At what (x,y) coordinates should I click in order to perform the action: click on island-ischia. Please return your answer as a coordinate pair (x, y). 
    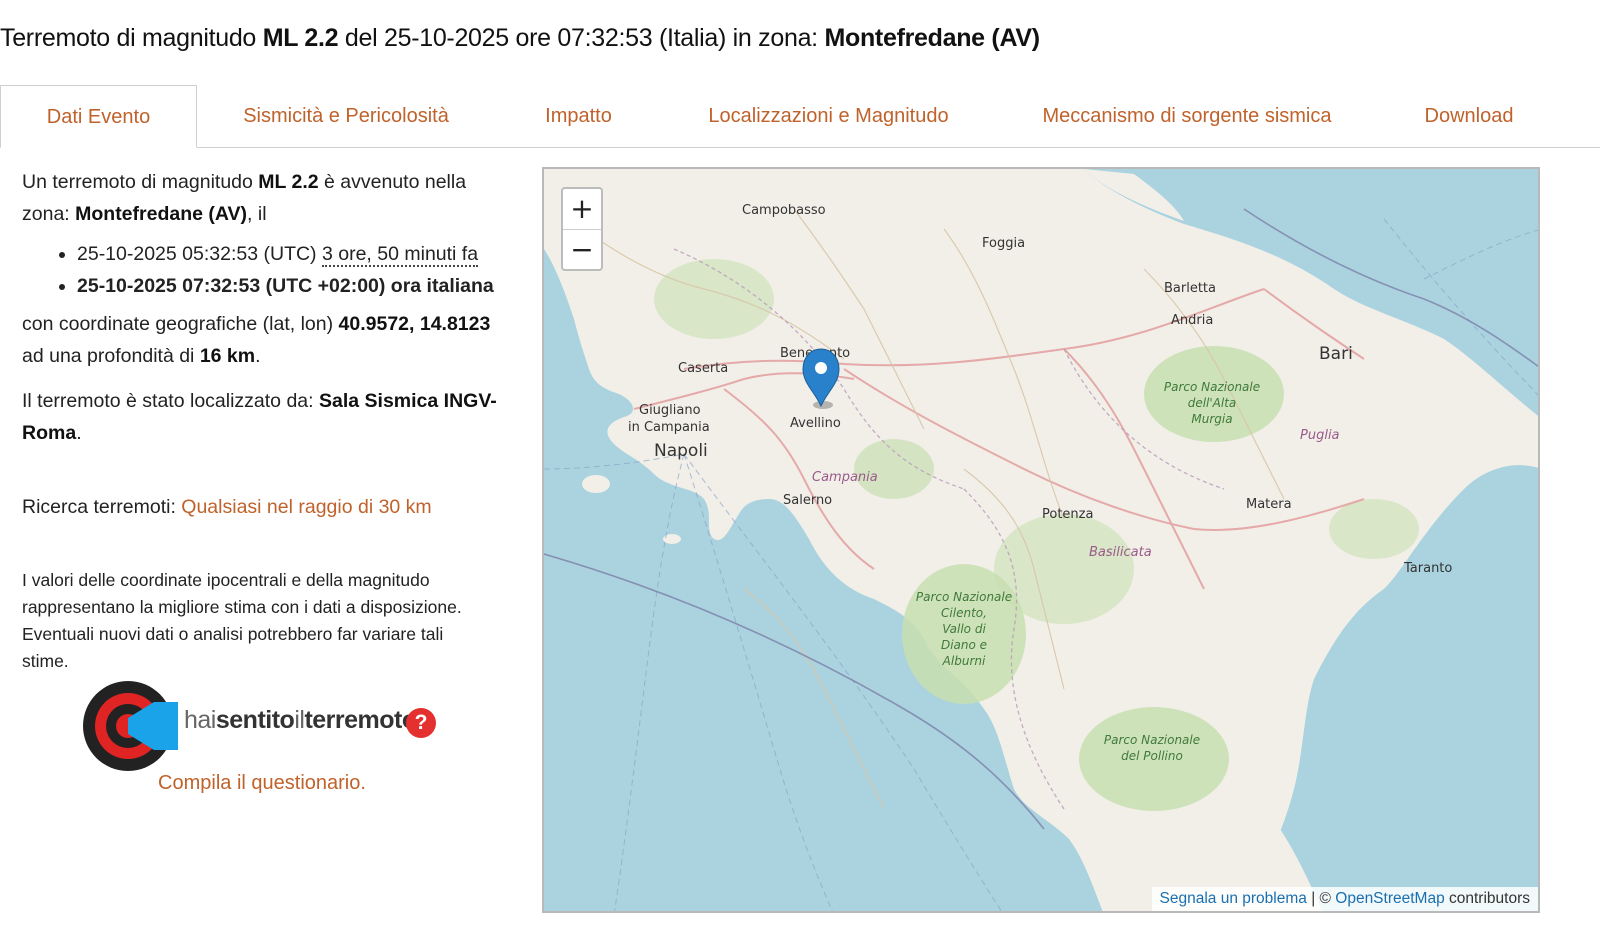
    Looking at the image, I should click on (596, 484).